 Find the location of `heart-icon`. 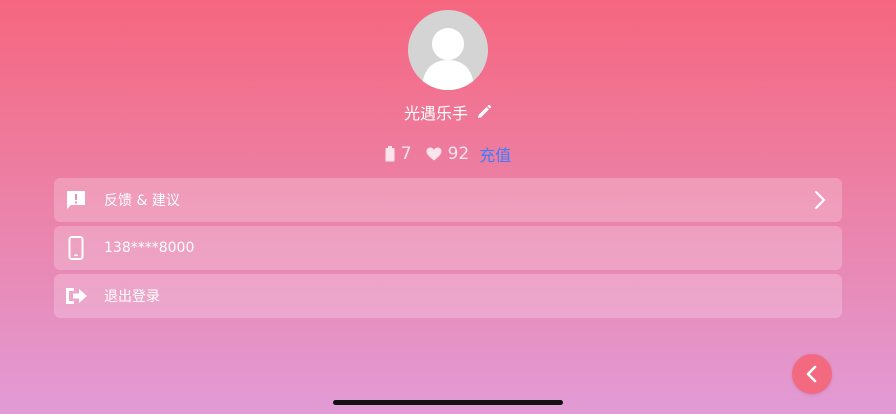

heart-icon is located at coordinates (434, 154).